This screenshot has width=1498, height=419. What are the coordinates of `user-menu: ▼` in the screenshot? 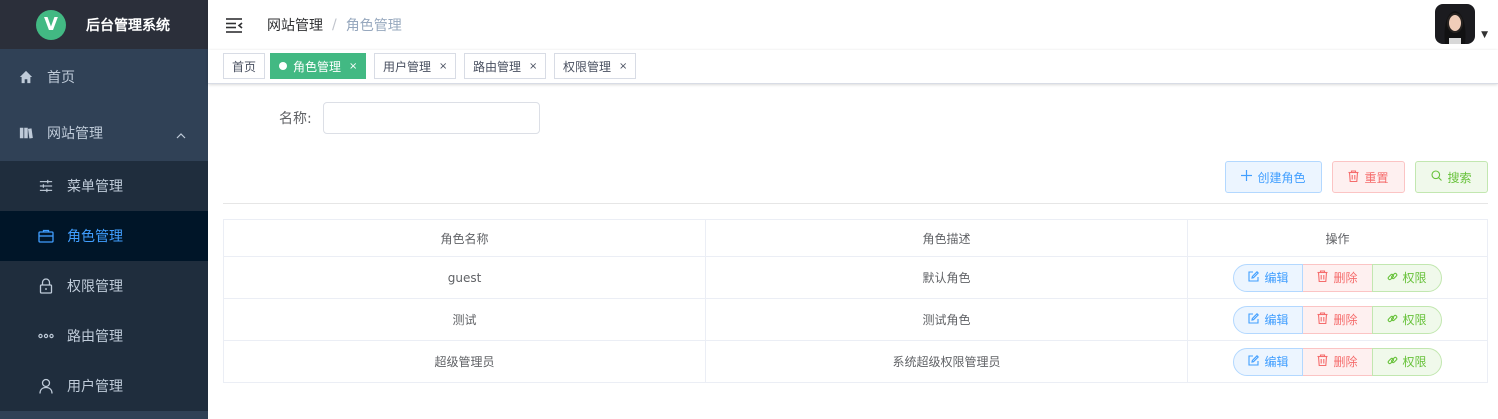 It's located at (1461, 24).